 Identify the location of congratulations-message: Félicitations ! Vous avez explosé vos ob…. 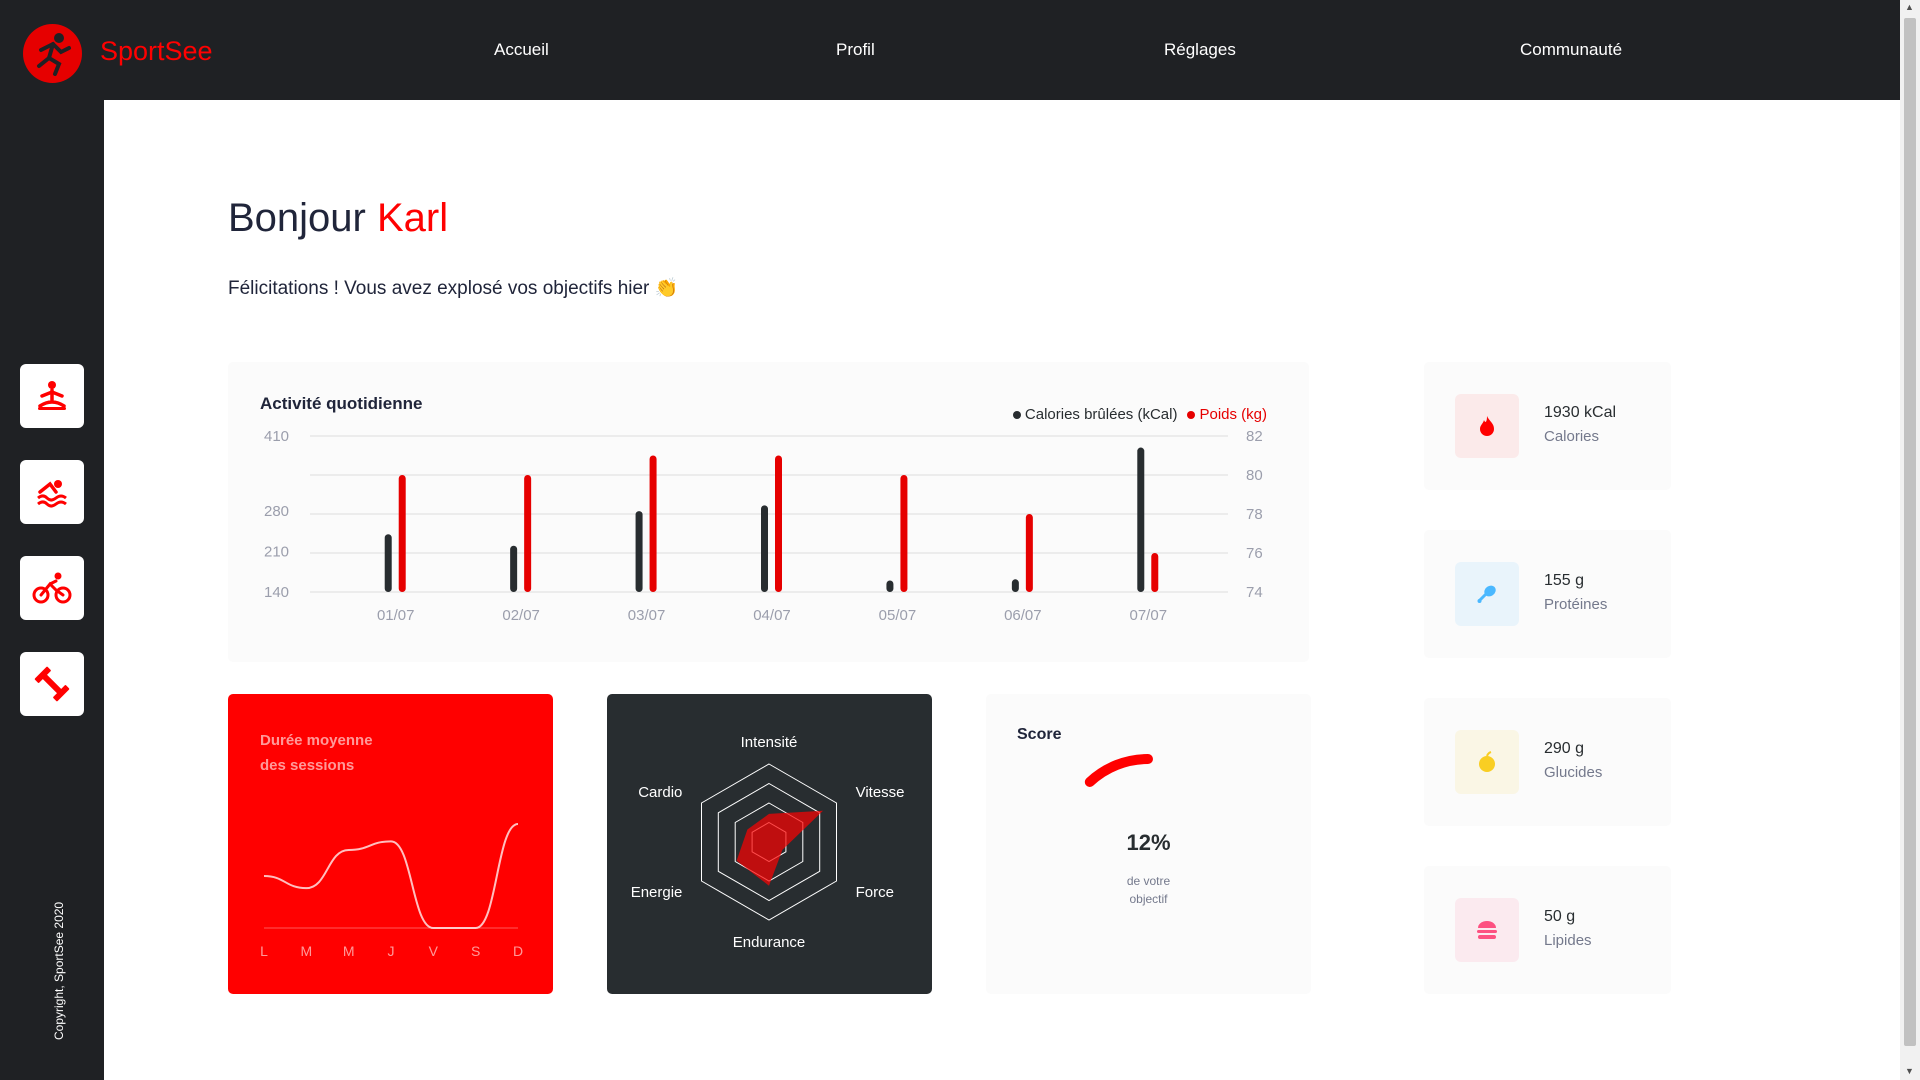
(453, 288).